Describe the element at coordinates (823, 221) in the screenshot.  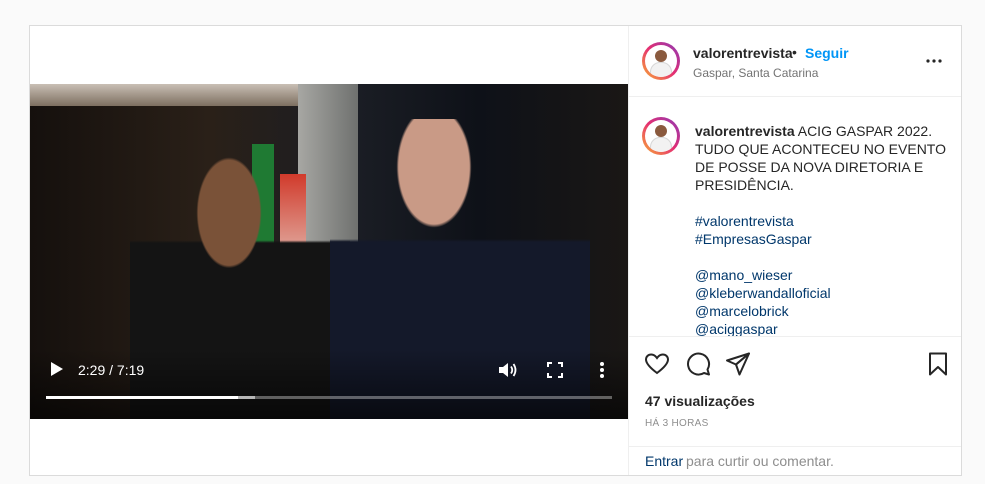
I see `hashtag-link: #valorentrevista` at that location.